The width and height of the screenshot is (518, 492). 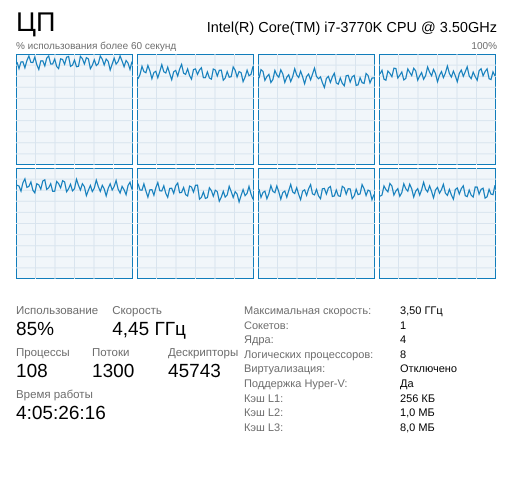 What do you see at coordinates (32, 372) in the screenshot?
I see `stat-value: 108` at bounding box center [32, 372].